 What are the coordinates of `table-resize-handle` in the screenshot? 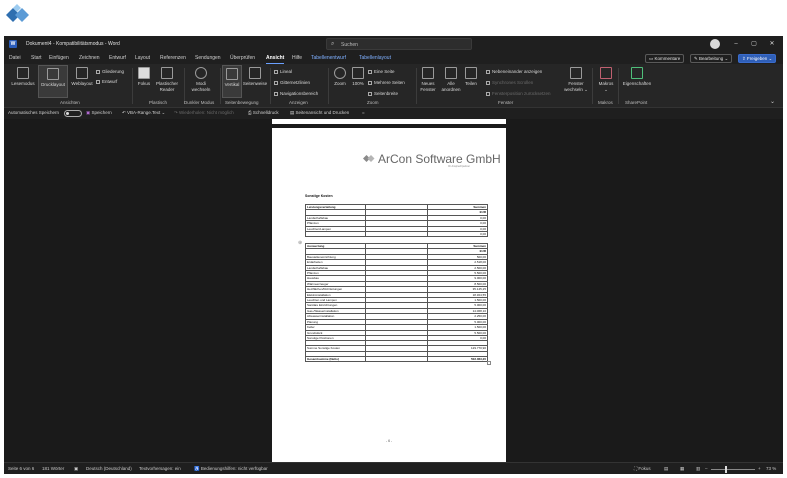 It's located at (489, 363).